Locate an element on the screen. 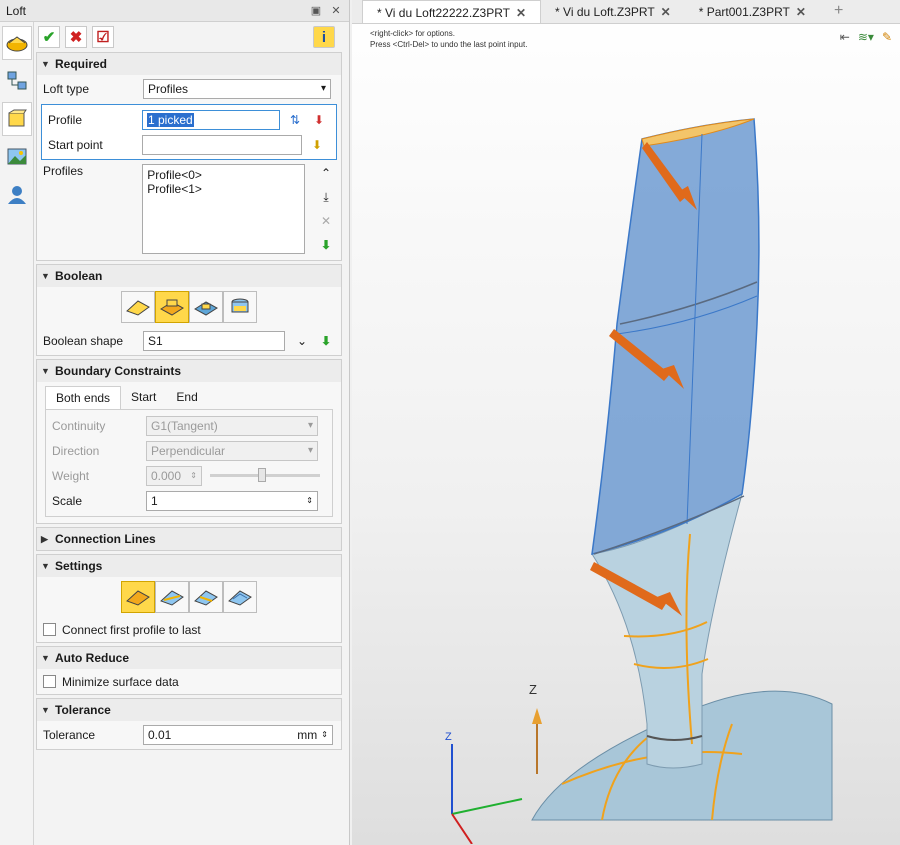  weight-slider is located at coordinates (265, 475).